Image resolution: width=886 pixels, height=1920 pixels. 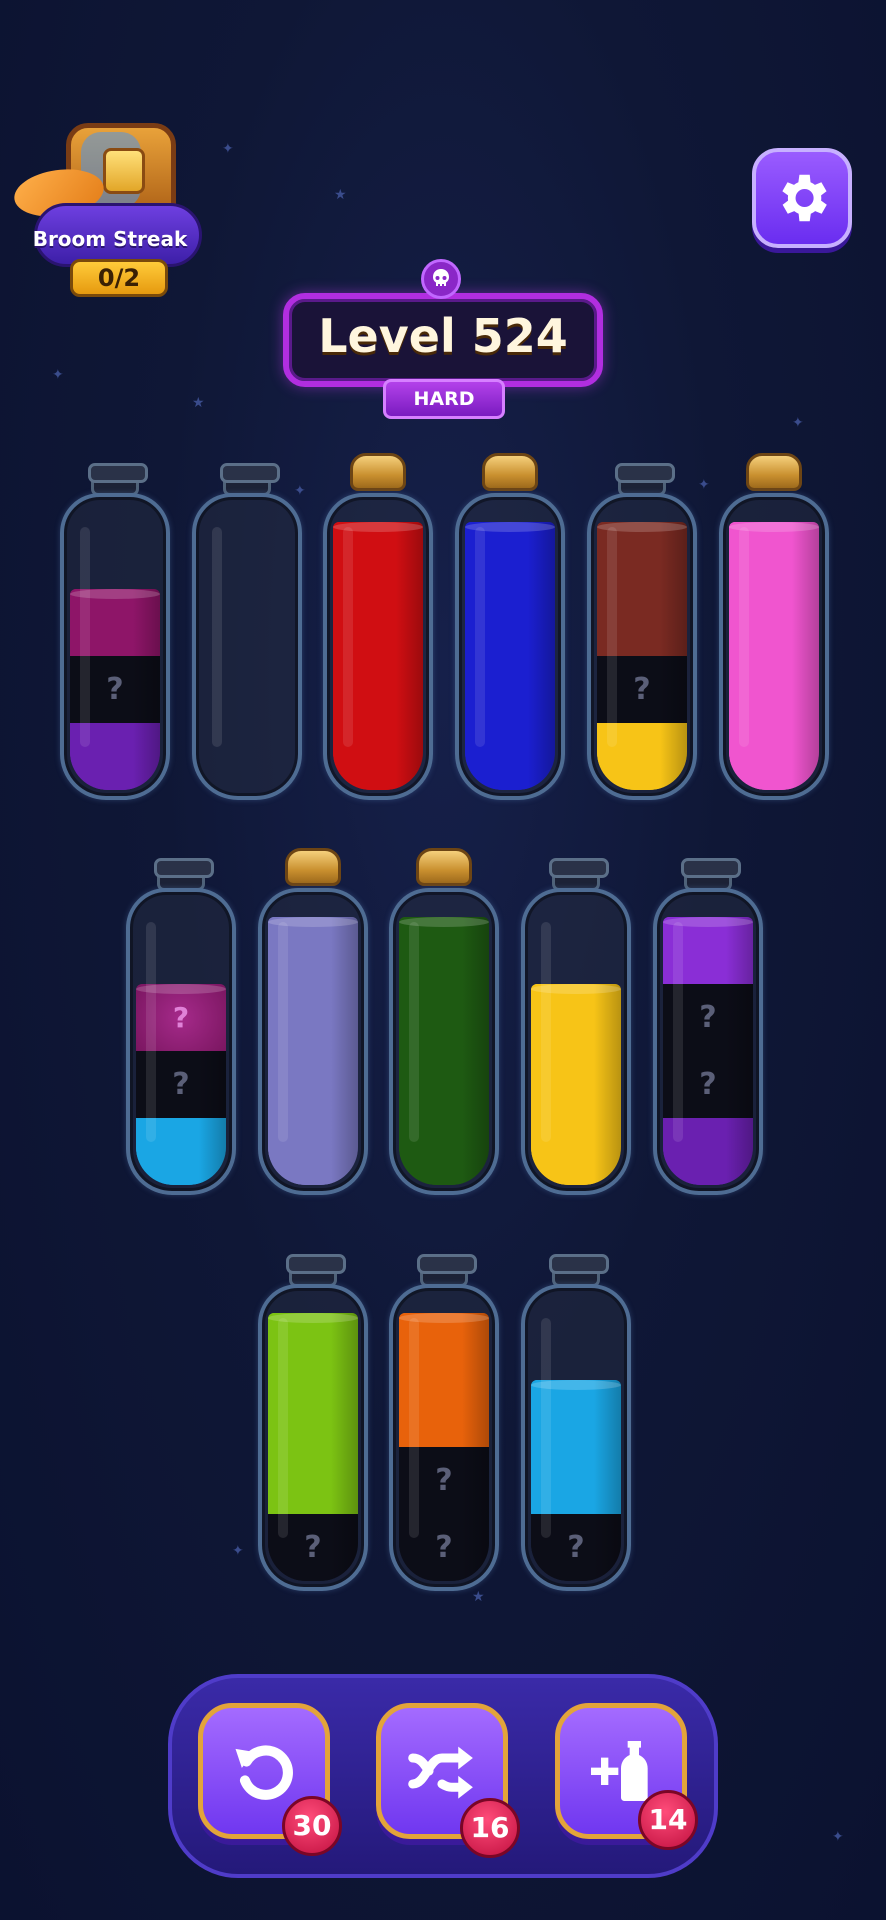 I want to click on lock-icon, so click(x=124, y=171).